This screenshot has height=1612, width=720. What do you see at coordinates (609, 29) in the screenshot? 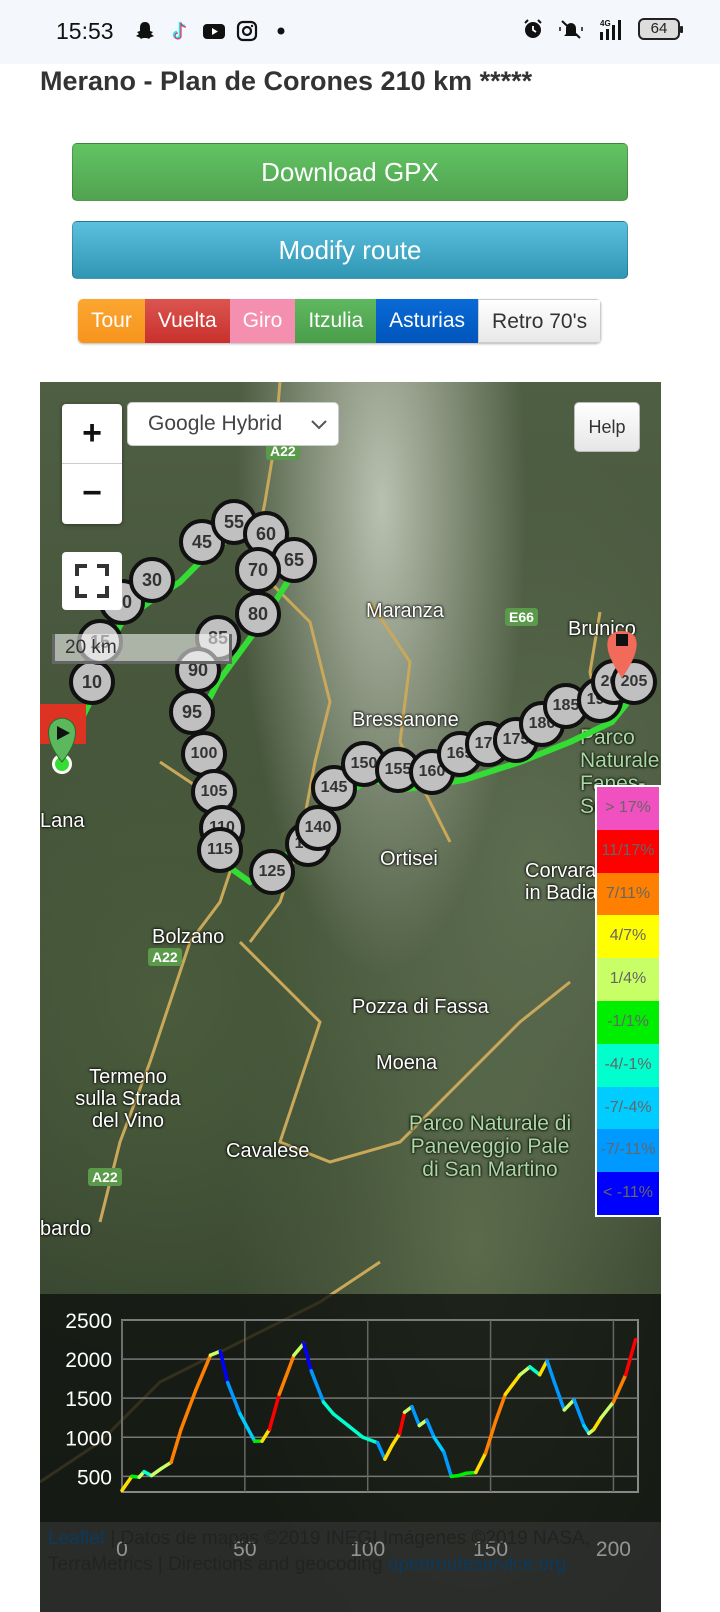
I see `signal-icon: 4G` at bounding box center [609, 29].